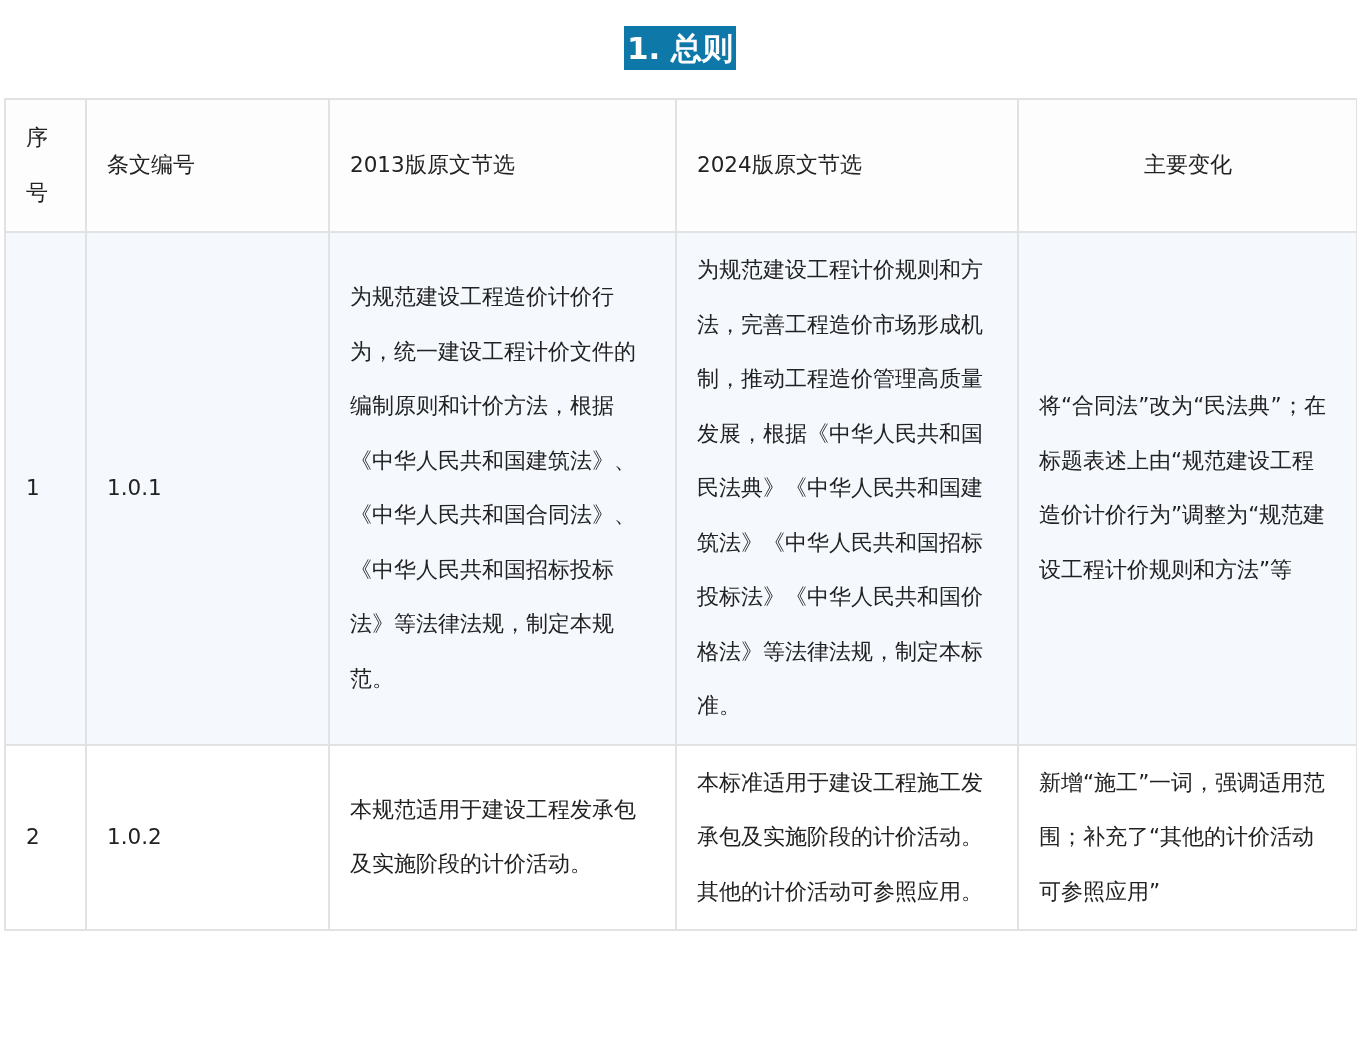 The width and height of the screenshot is (1357, 1060). Describe the element at coordinates (847, 488) in the screenshot. I see `table-cell: 为规范建设工程计价规则和方法，完善工程造价市场形成机制，推动工程造价管理高质量发展，根据《中华人民共和国民法典》《中华人民共和国建筑法》《中华人民共和国招标投标法》《中华人民共和国价格法》等法律法规，制定本标准。` at that location.